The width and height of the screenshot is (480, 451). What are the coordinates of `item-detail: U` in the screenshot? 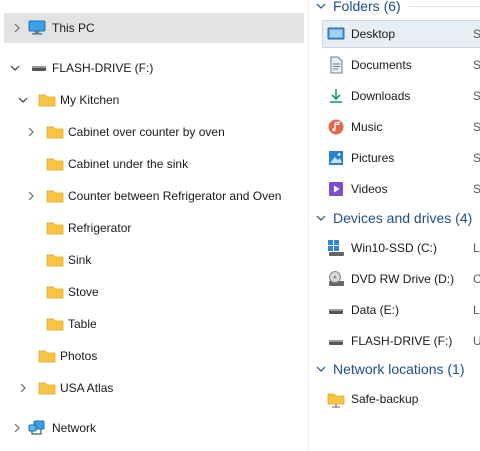 It's located at (476, 341).